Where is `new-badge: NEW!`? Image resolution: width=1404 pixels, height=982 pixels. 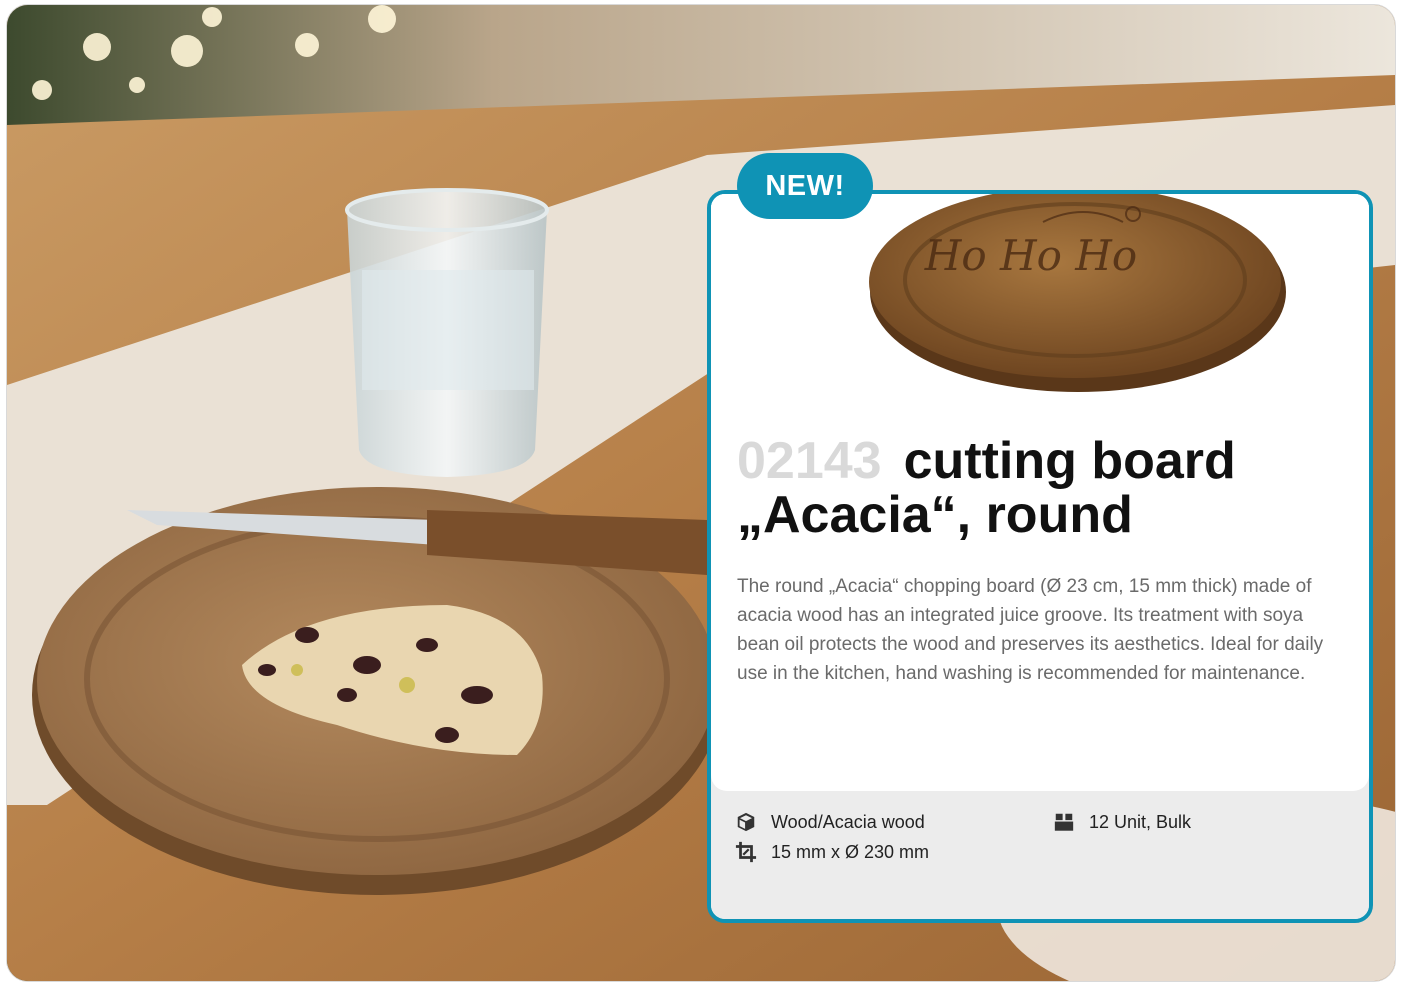
new-badge: NEW! is located at coordinates (805, 186).